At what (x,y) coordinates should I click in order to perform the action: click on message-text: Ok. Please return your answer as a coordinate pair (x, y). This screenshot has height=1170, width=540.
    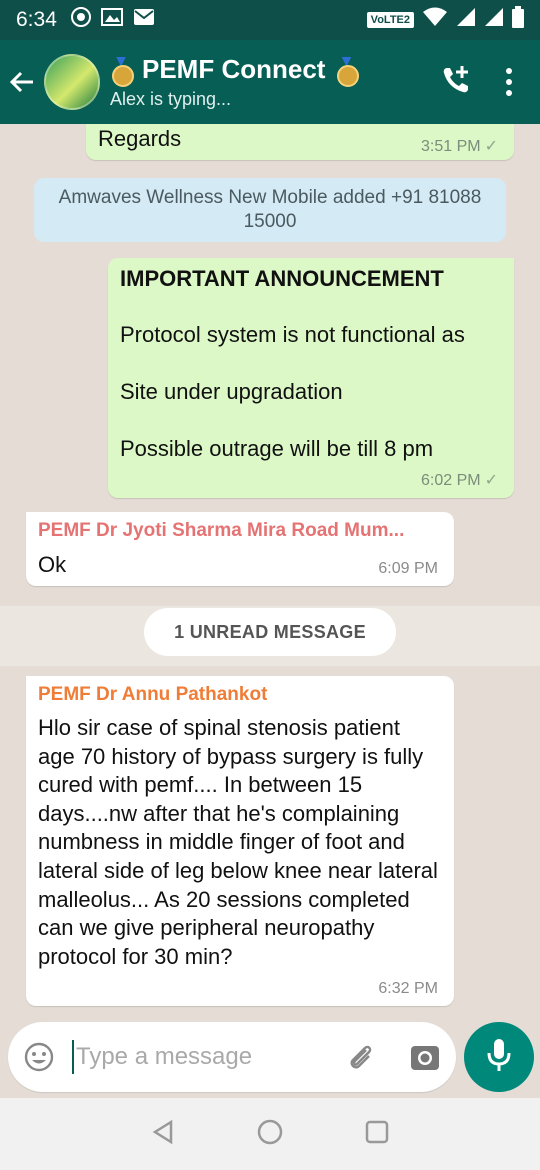
    Looking at the image, I should click on (52, 564).